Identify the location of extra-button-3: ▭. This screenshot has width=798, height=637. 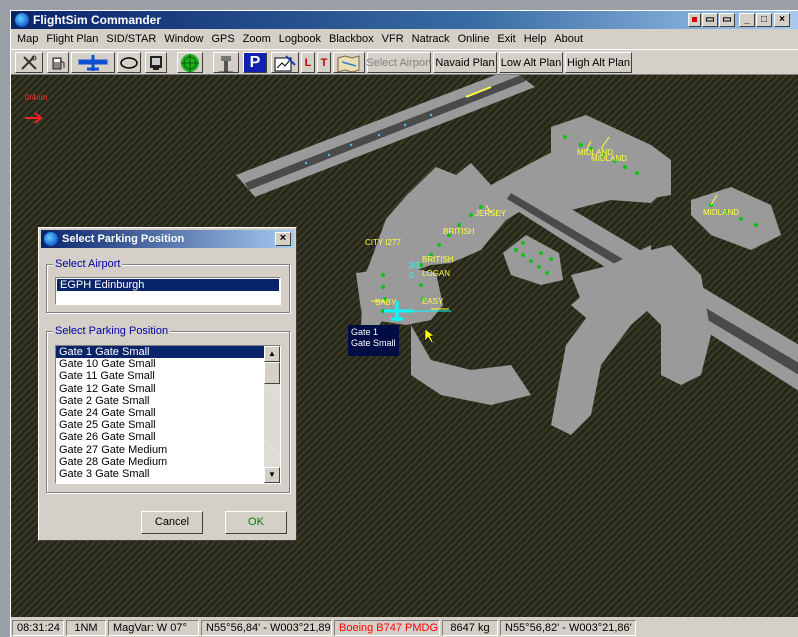
(727, 20).